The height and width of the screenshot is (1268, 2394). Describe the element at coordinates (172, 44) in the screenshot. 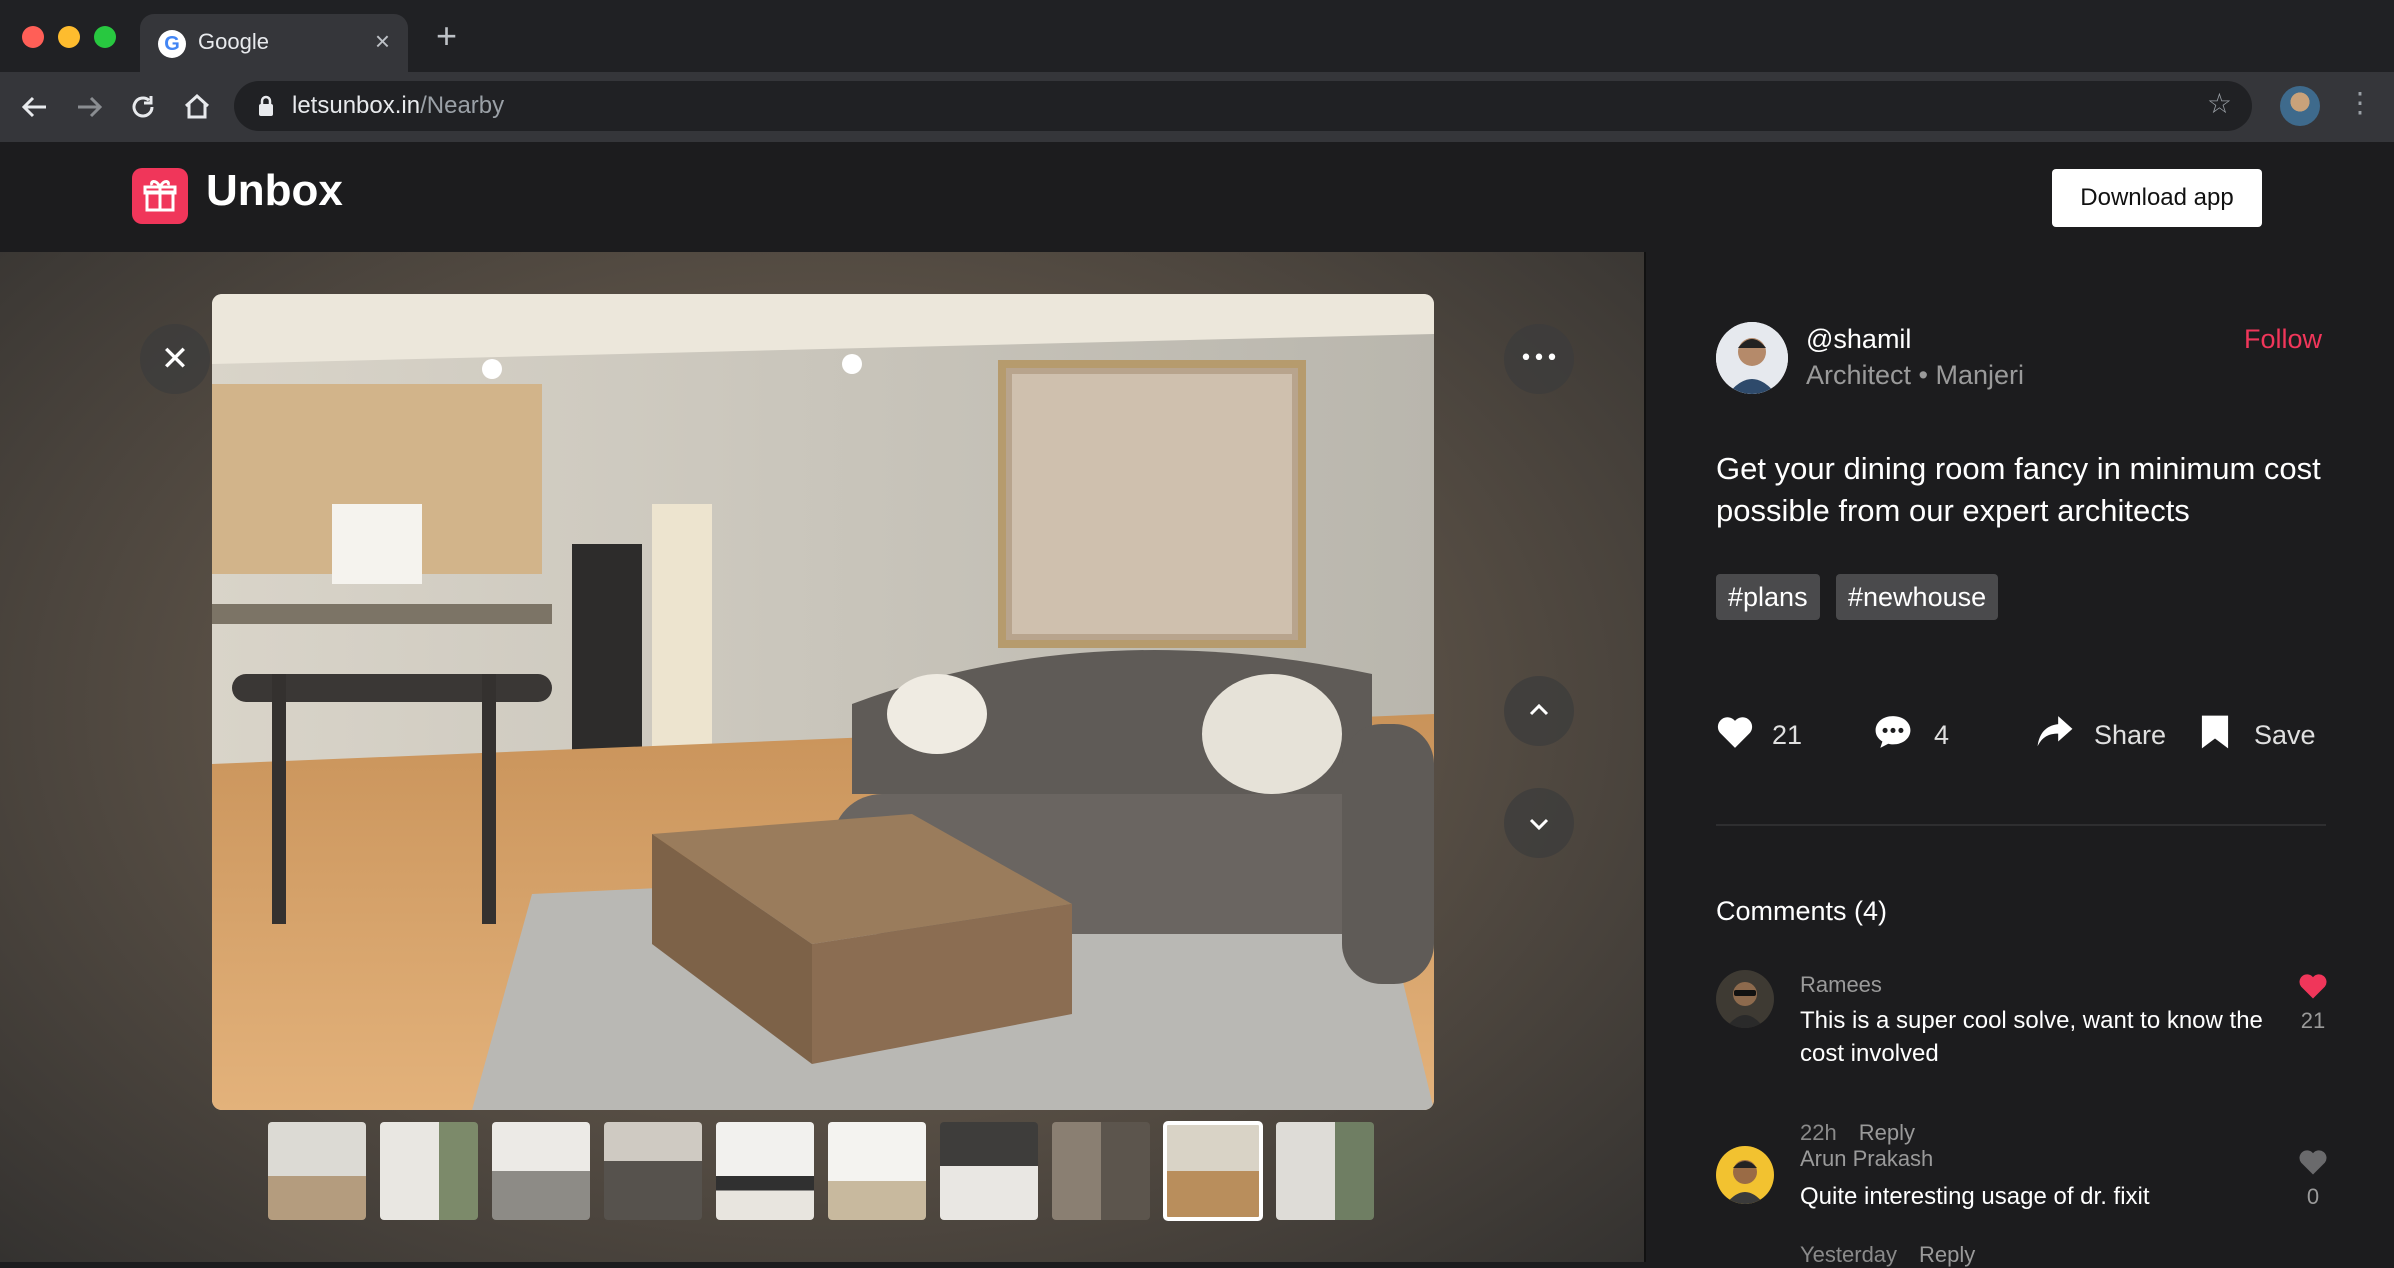

I see `google-favicon-icon: G` at that location.